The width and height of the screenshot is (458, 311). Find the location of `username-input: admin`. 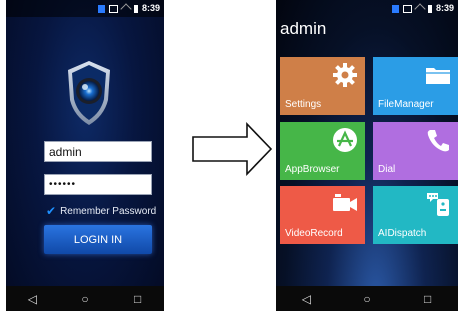

username-input: admin is located at coordinates (98, 151).